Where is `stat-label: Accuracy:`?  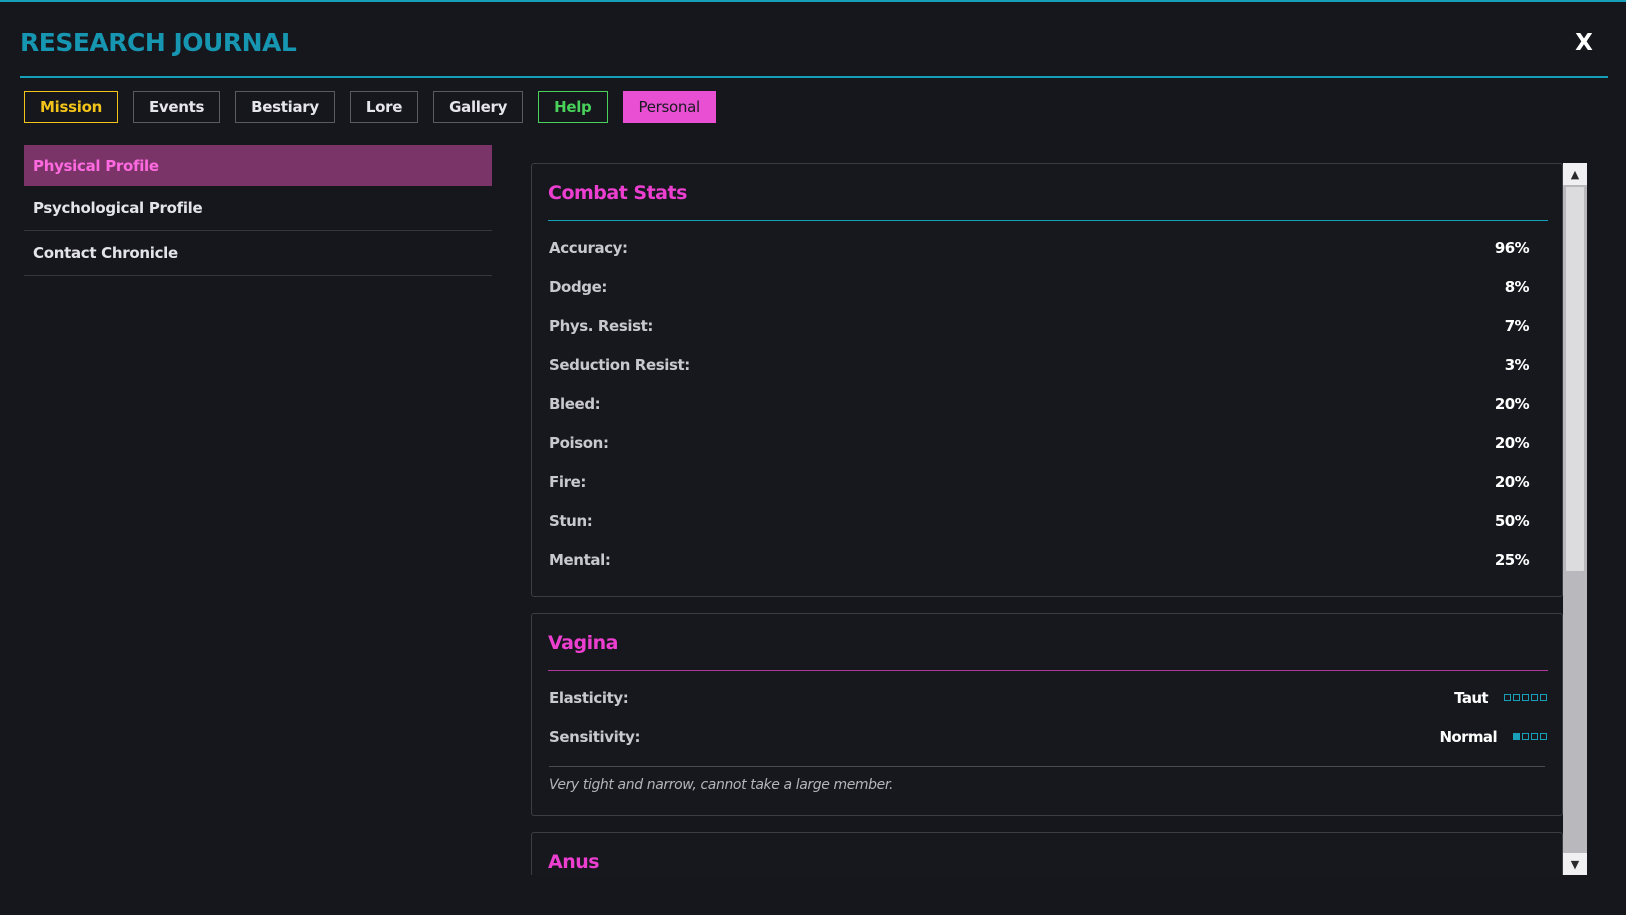 stat-label: Accuracy: is located at coordinates (588, 247).